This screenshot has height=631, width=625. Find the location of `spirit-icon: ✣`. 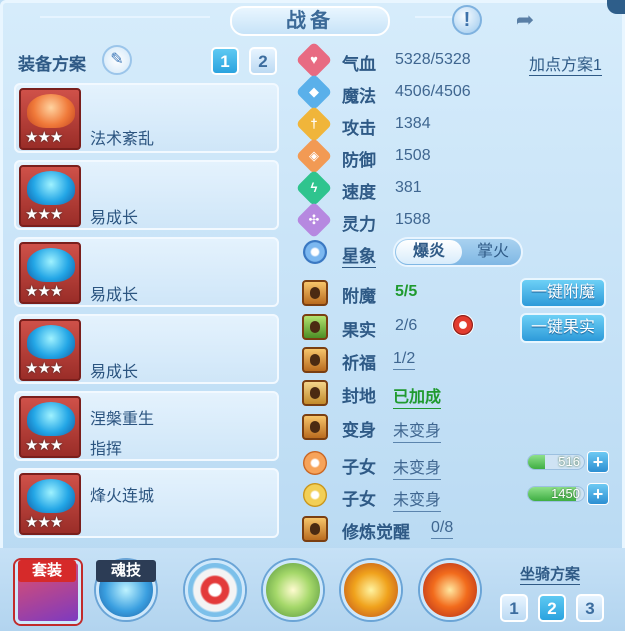

spirit-icon: ✣ is located at coordinates (314, 220).